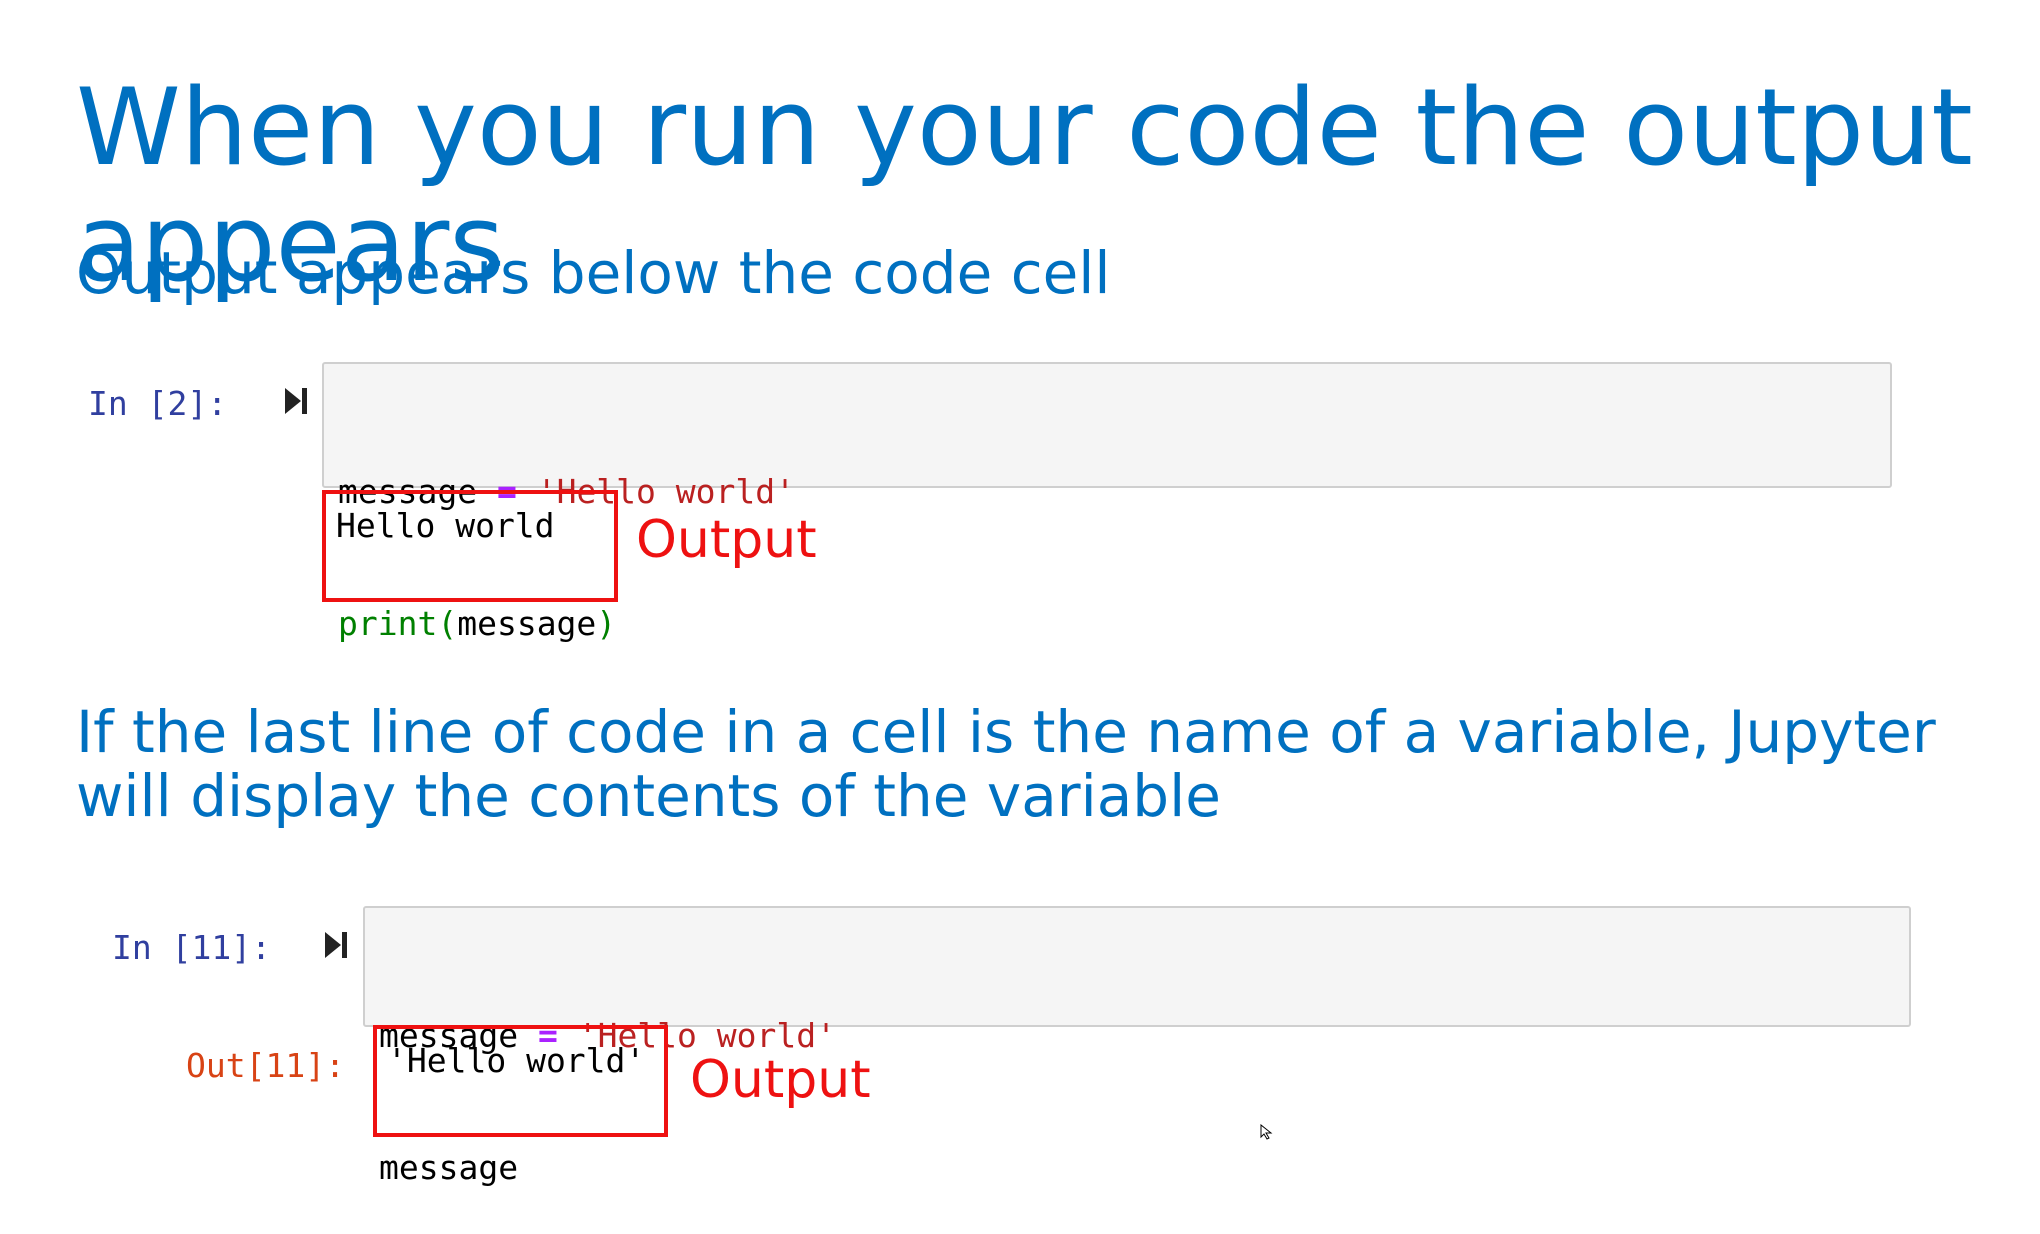 The height and width of the screenshot is (1234, 2040). What do you see at coordinates (265, 1065) in the screenshot?
I see `cell2-out-prompt: Out[11]:` at bounding box center [265, 1065].